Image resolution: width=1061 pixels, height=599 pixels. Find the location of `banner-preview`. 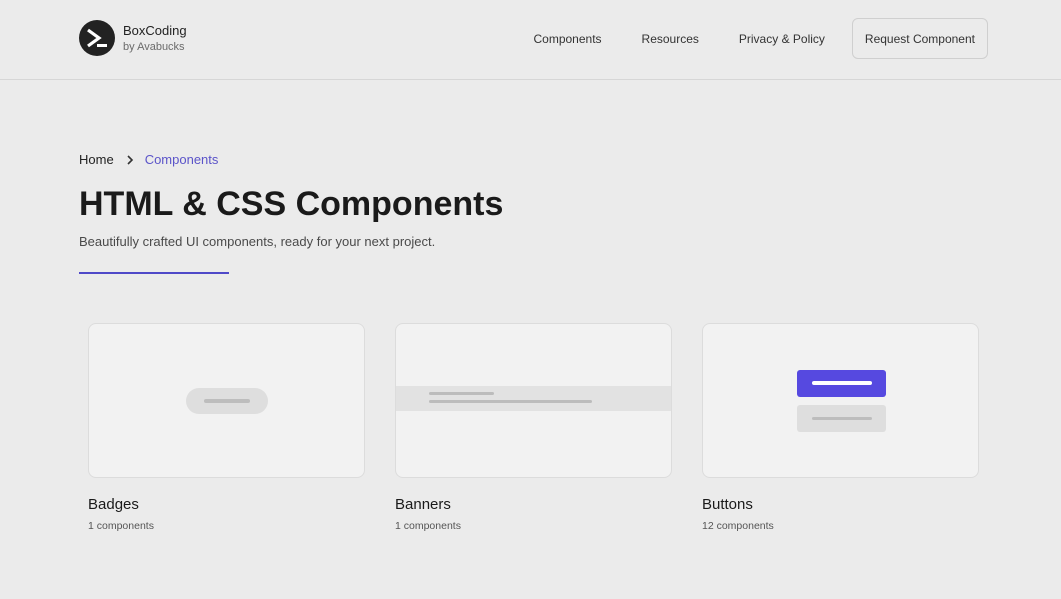

banner-preview is located at coordinates (533, 400).